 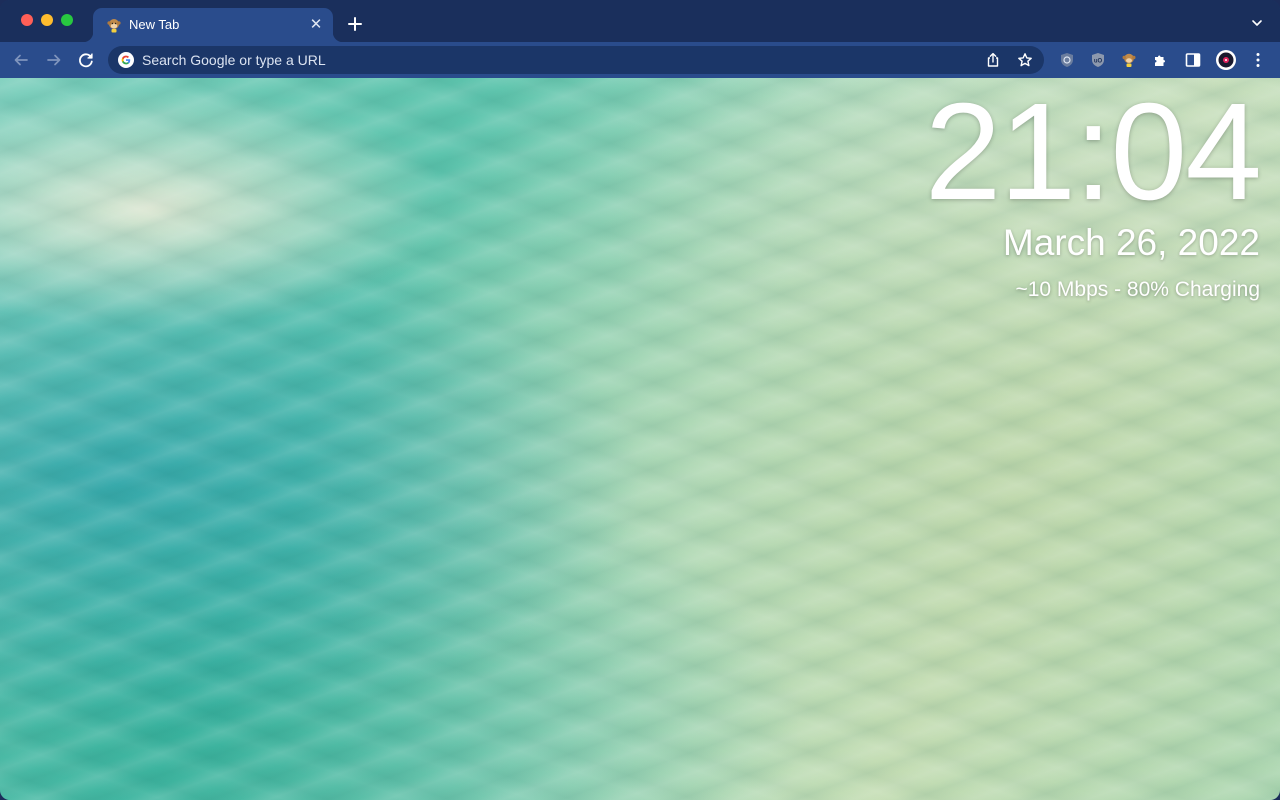 What do you see at coordinates (126, 60) in the screenshot?
I see `google-icon` at bounding box center [126, 60].